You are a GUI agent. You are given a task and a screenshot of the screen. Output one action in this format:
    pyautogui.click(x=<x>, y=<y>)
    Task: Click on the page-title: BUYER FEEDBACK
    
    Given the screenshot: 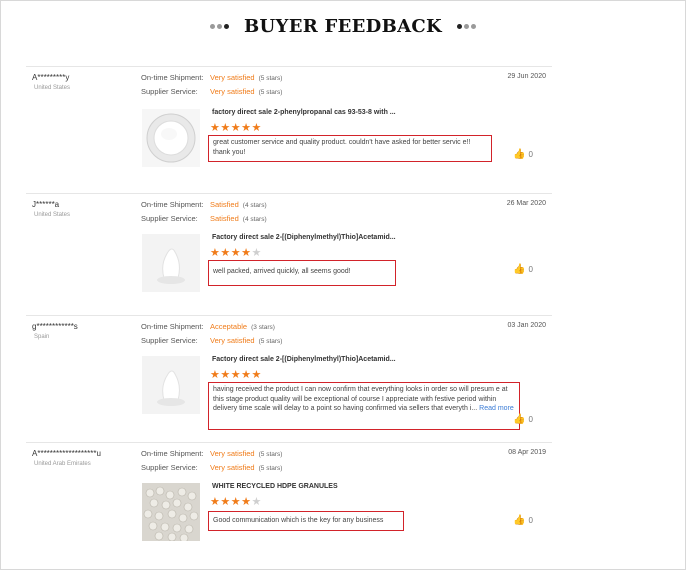 What is the action you would take?
    pyautogui.click(x=343, y=26)
    